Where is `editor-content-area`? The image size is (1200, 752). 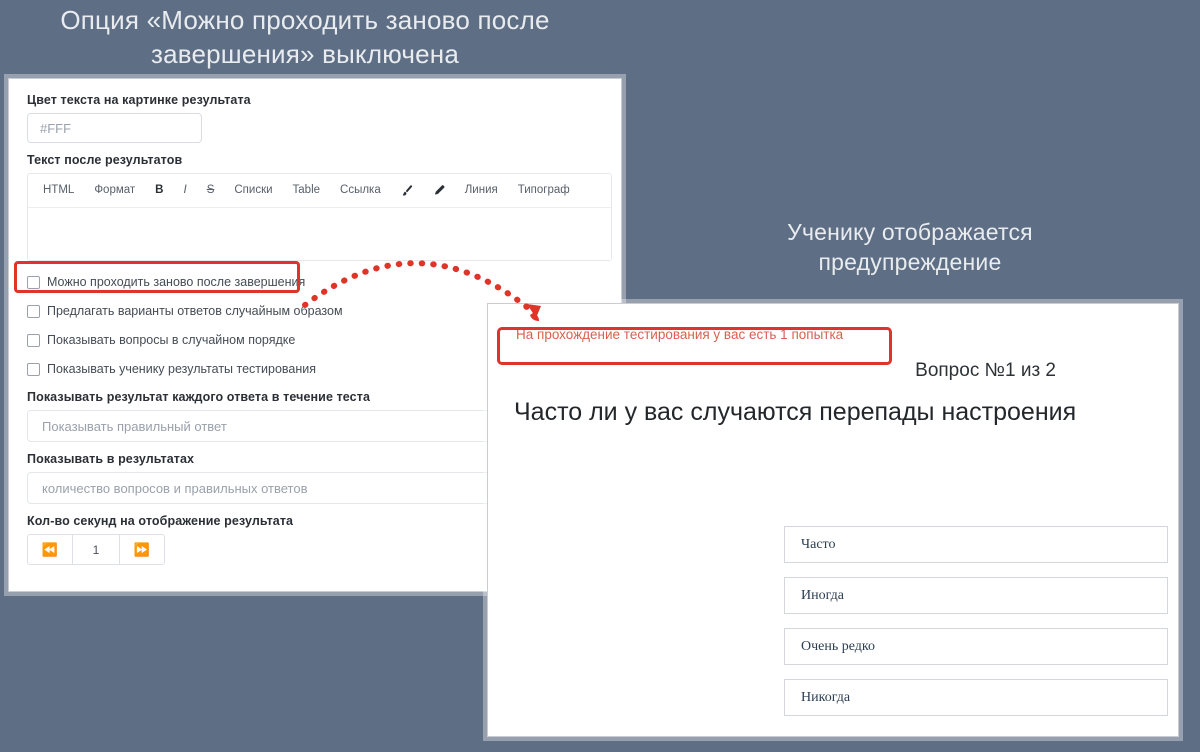 editor-content-area is located at coordinates (319, 234).